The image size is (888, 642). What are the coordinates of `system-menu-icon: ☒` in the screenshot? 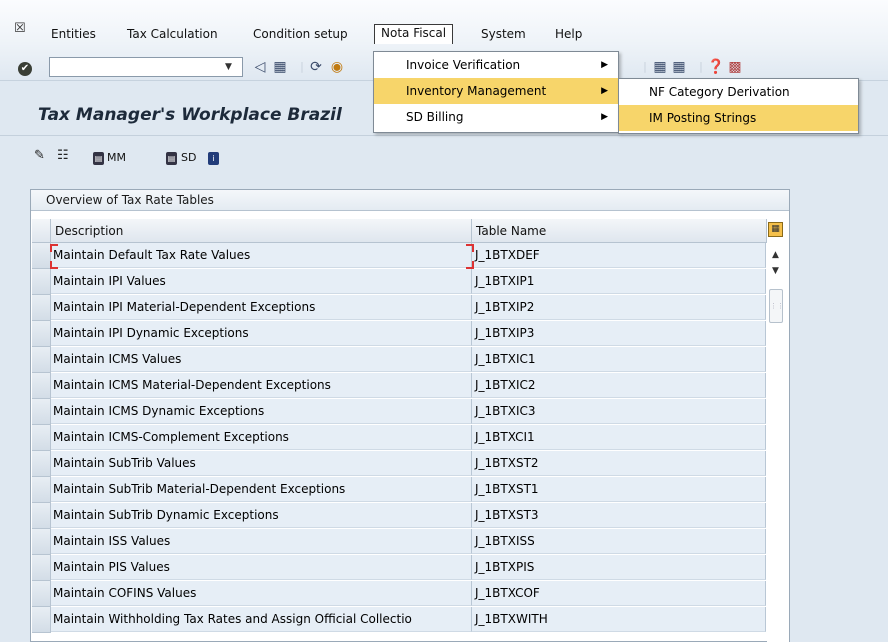 It's located at (20, 28).